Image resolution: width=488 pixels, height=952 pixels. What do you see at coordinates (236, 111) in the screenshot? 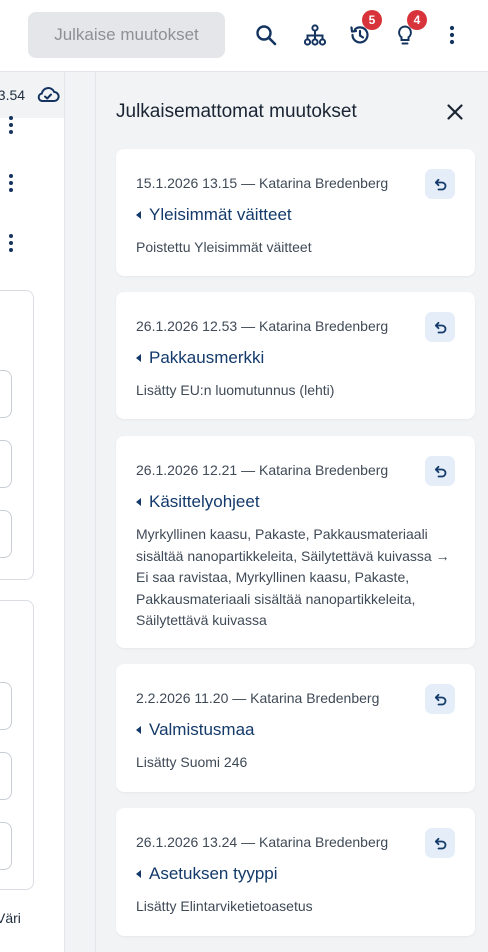
I see `drawer-title: Julkaisemattomat muutokset` at bounding box center [236, 111].